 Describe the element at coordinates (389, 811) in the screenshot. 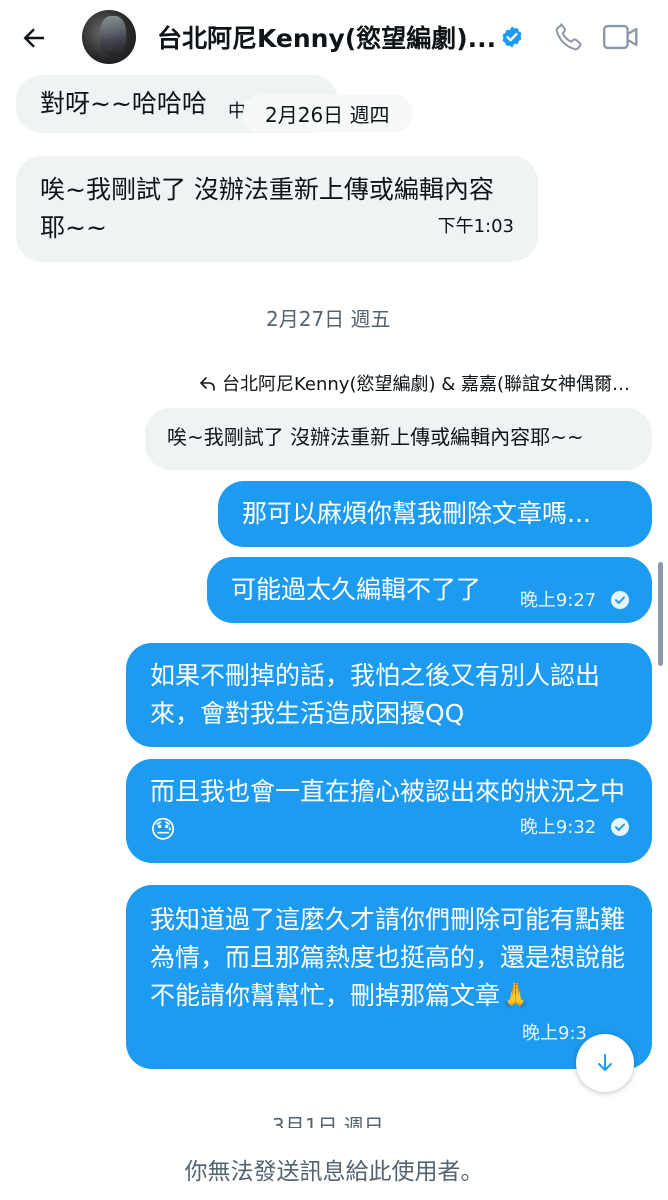

I see `outgoing-message: 而且我也會一直在擔心被認出來的狀況之中😓 晚上9:32` at that location.